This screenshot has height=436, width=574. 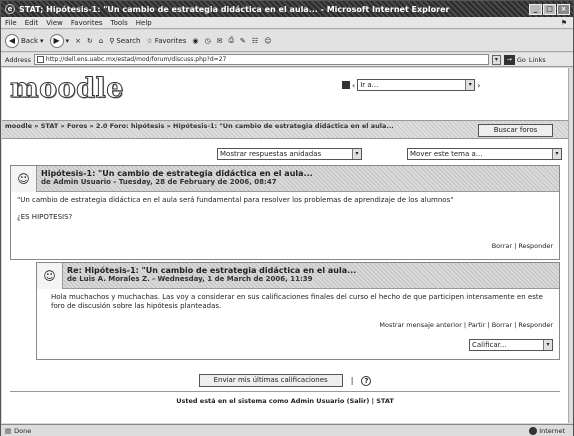 What do you see at coordinates (23, 430) in the screenshot?
I see `status-text: Done` at bounding box center [23, 430].